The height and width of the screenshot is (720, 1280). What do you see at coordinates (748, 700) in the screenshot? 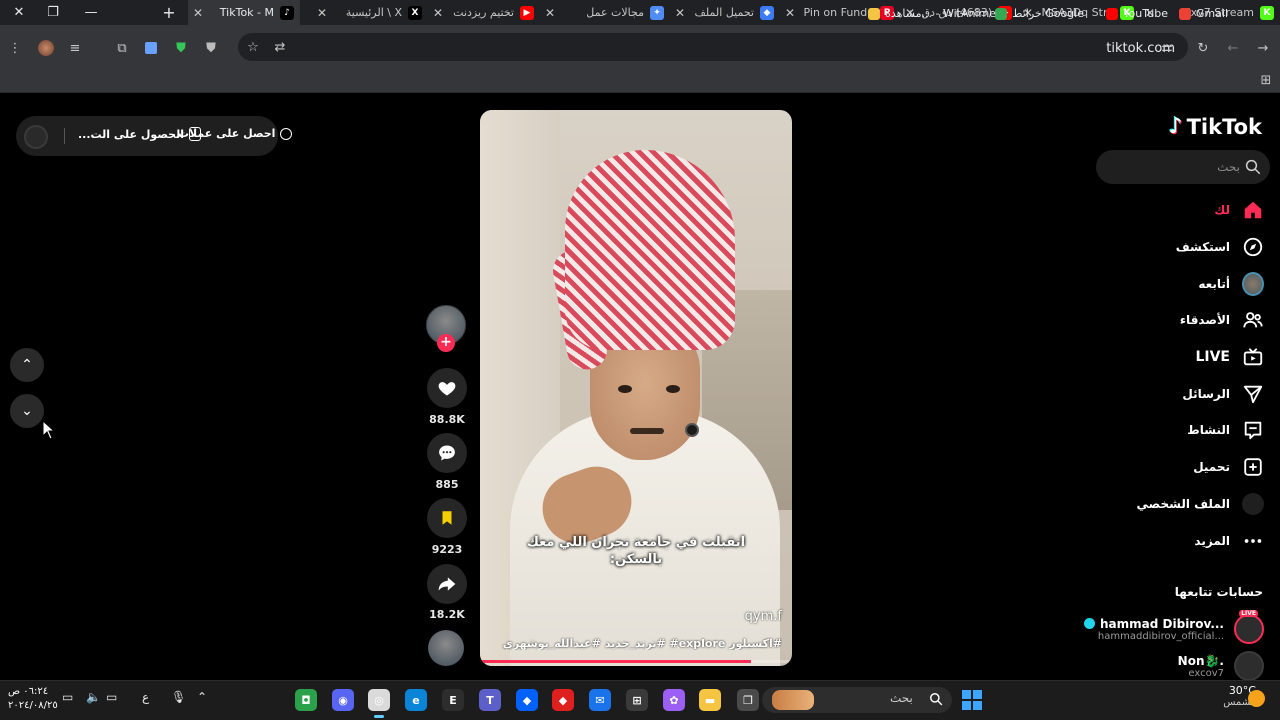
I see `task-view-icon: ❐` at bounding box center [748, 700].